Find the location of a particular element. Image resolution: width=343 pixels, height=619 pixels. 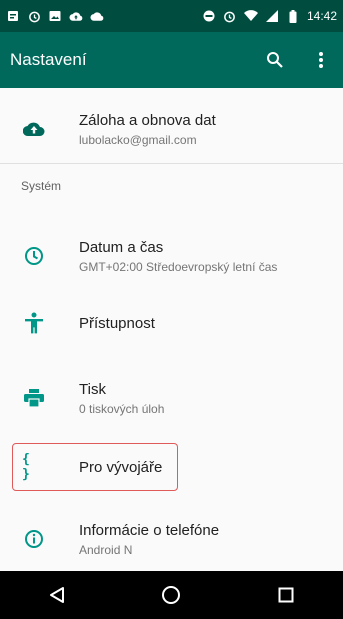

more-vert-icon is located at coordinates (321, 60).